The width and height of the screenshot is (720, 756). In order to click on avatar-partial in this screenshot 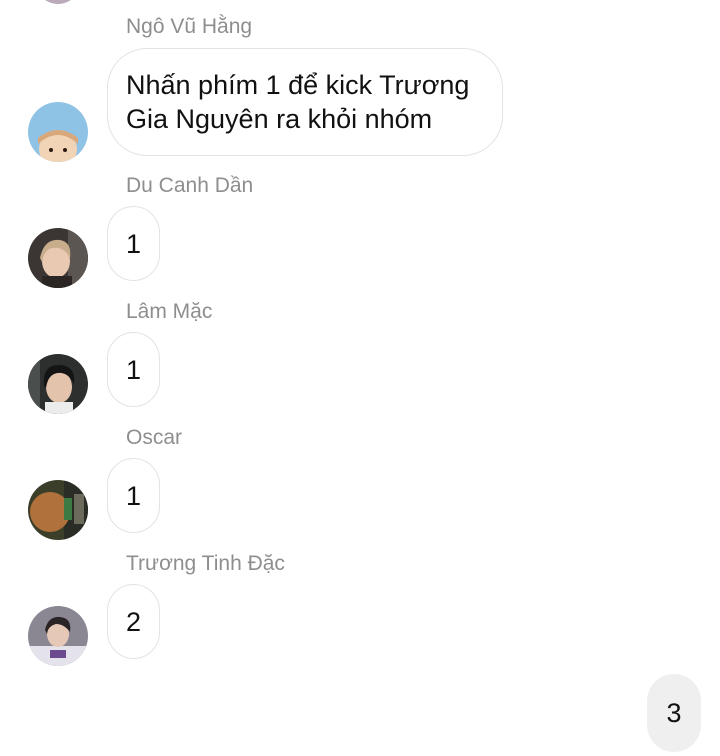, I will do `click(58, 2)`.